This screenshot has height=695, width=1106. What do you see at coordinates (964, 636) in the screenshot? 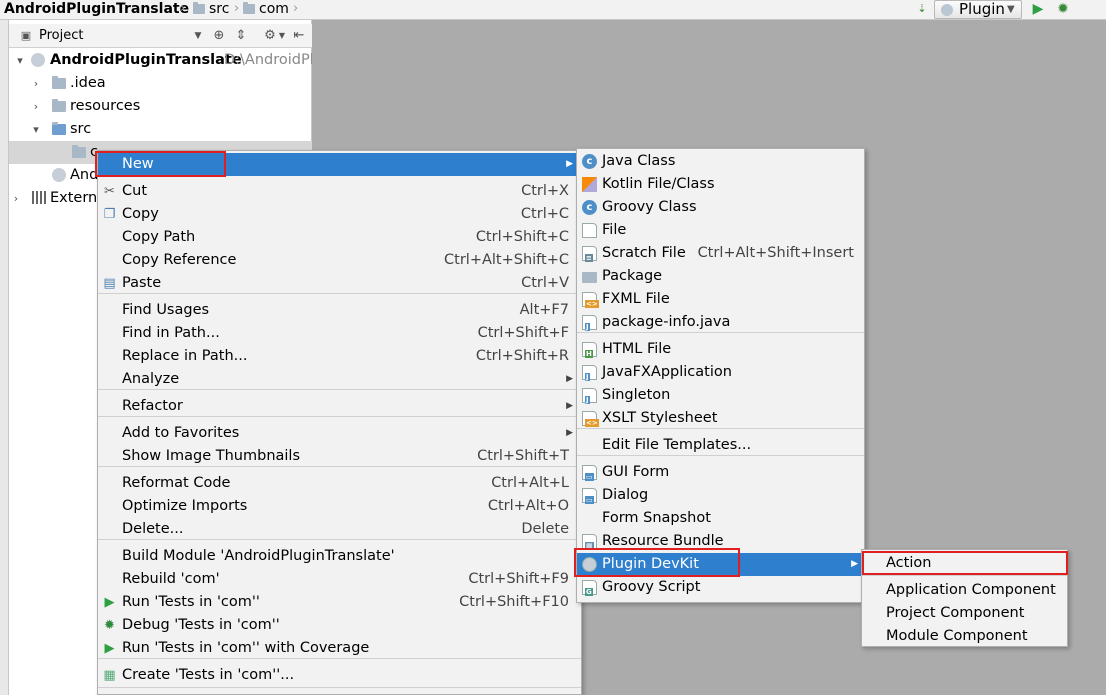
I see `plugin-devkit-submenu-item-module-component: Module Component` at bounding box center [964, 636].